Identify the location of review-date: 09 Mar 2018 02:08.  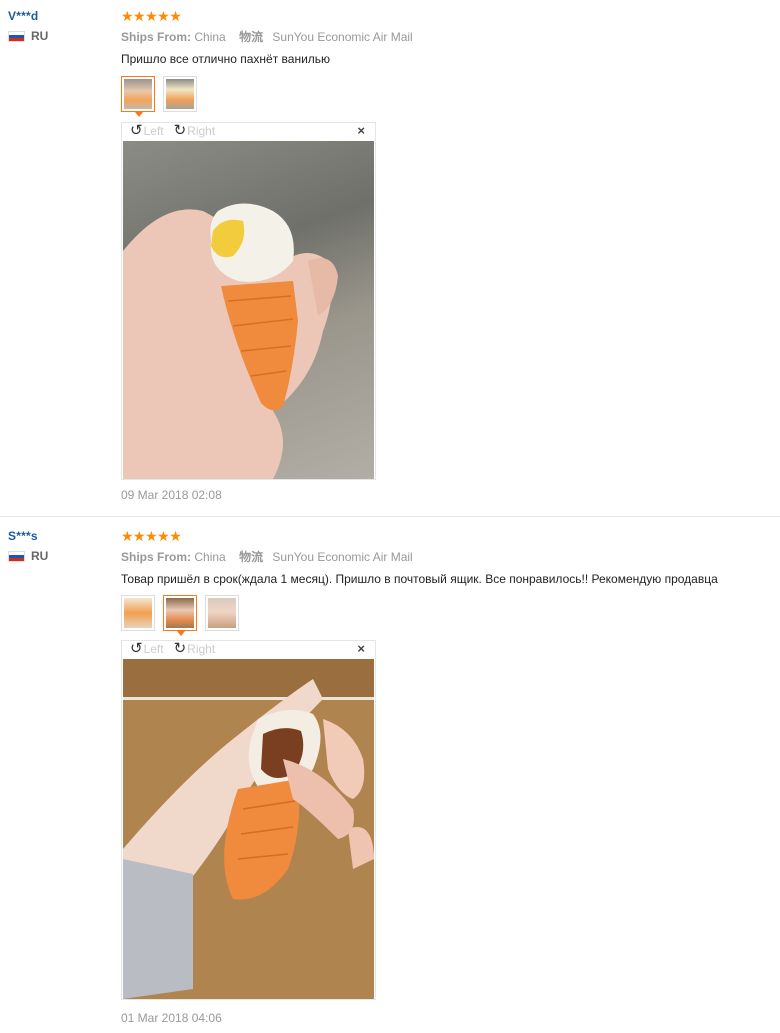
(171, 495).